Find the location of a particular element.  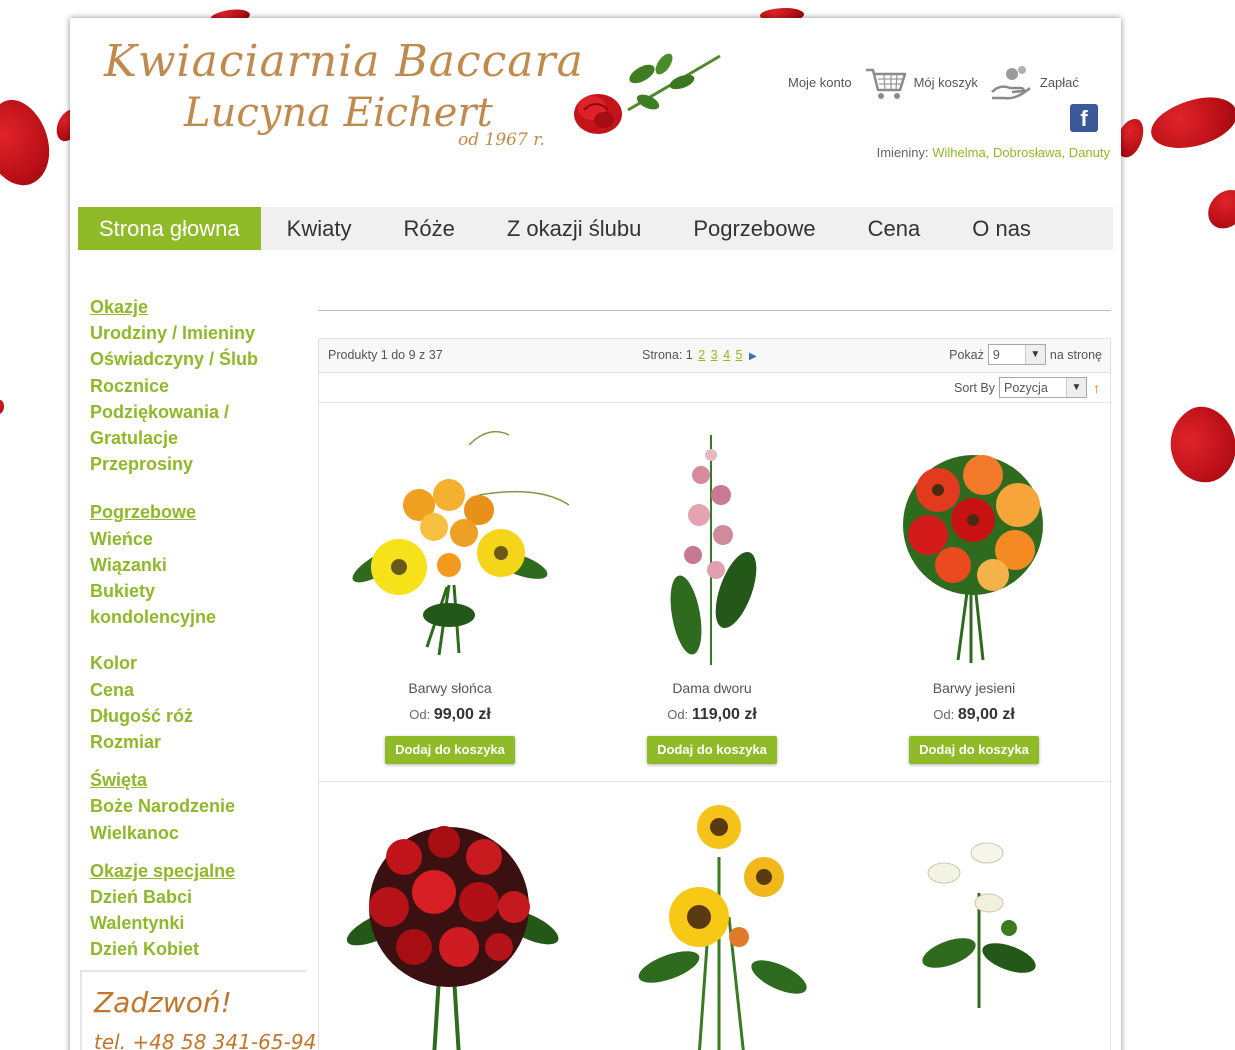

pagination: Strona: 1 2 3 4 5 ▶ is located at coordinates (699, 355).